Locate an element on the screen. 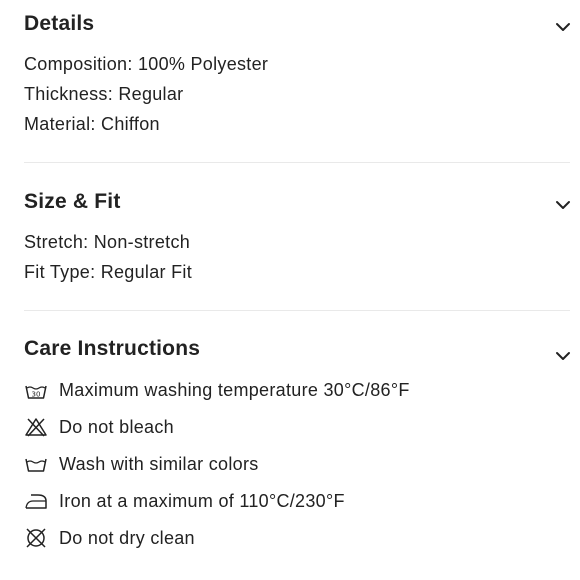 The image size is (580, 580). care-header: Care Instructions is located at coordinates (299, 352).